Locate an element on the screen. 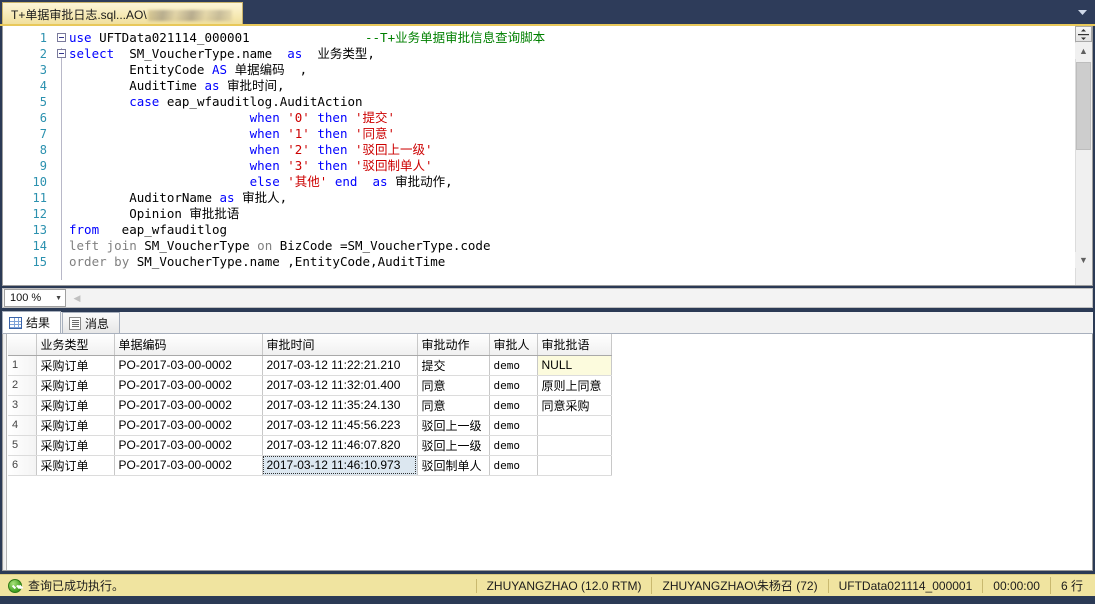 Image resolution: width=1095 pixels, height=604 pixels. table-cell: 2017-03-12 11:35:24.130 is located at coordinates (340, 405).